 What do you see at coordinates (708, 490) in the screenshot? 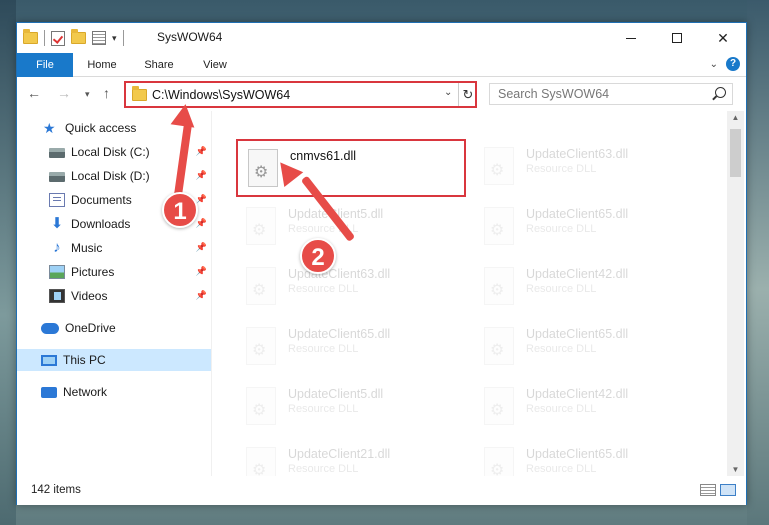
I see `details-view-icon` at bounding box center [708, 490].